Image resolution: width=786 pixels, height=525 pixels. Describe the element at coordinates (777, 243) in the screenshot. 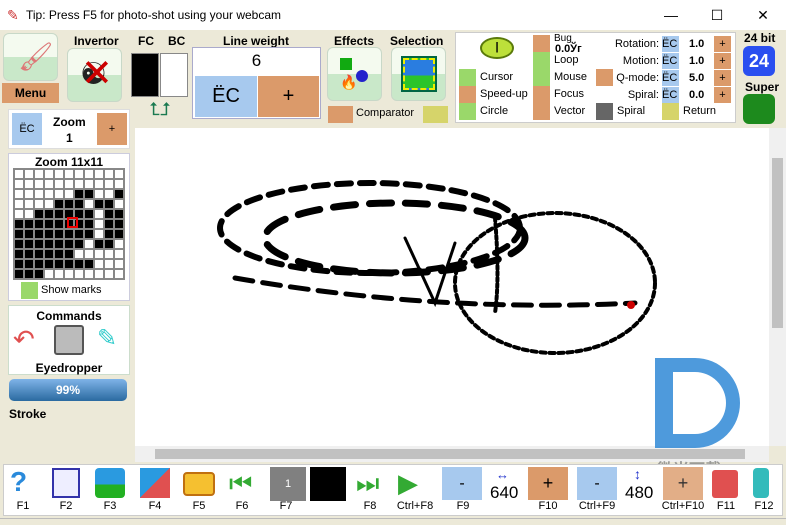

I see `vertical-scroll-thumb` at that location.